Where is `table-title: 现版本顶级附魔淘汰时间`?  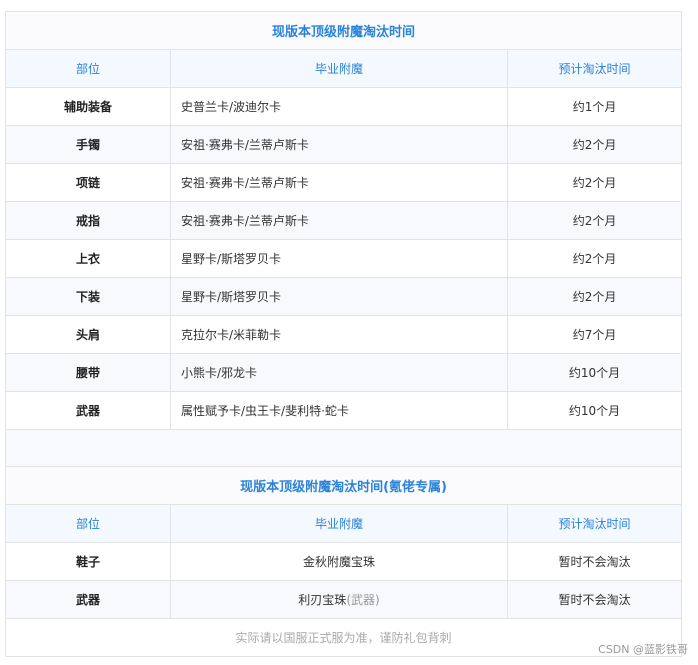
table-title: 现版本顶级附魔淘汰时间 is located at coordinates (343, 30).